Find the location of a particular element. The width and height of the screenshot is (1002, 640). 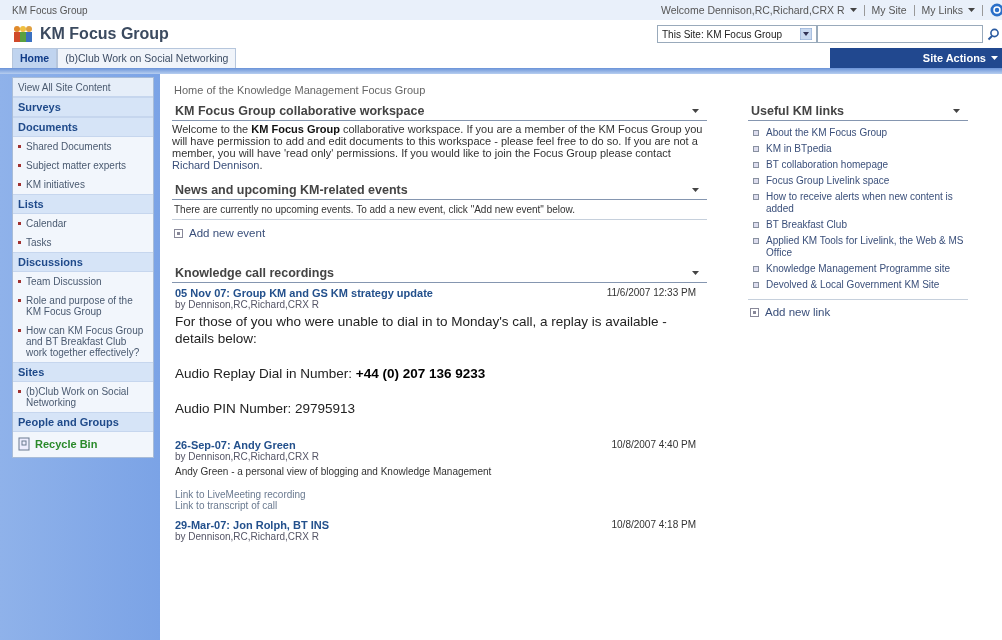

recording-text: Andy Green - a personal view of blogging and Knowledge Management is located at coordinates (334, 471).